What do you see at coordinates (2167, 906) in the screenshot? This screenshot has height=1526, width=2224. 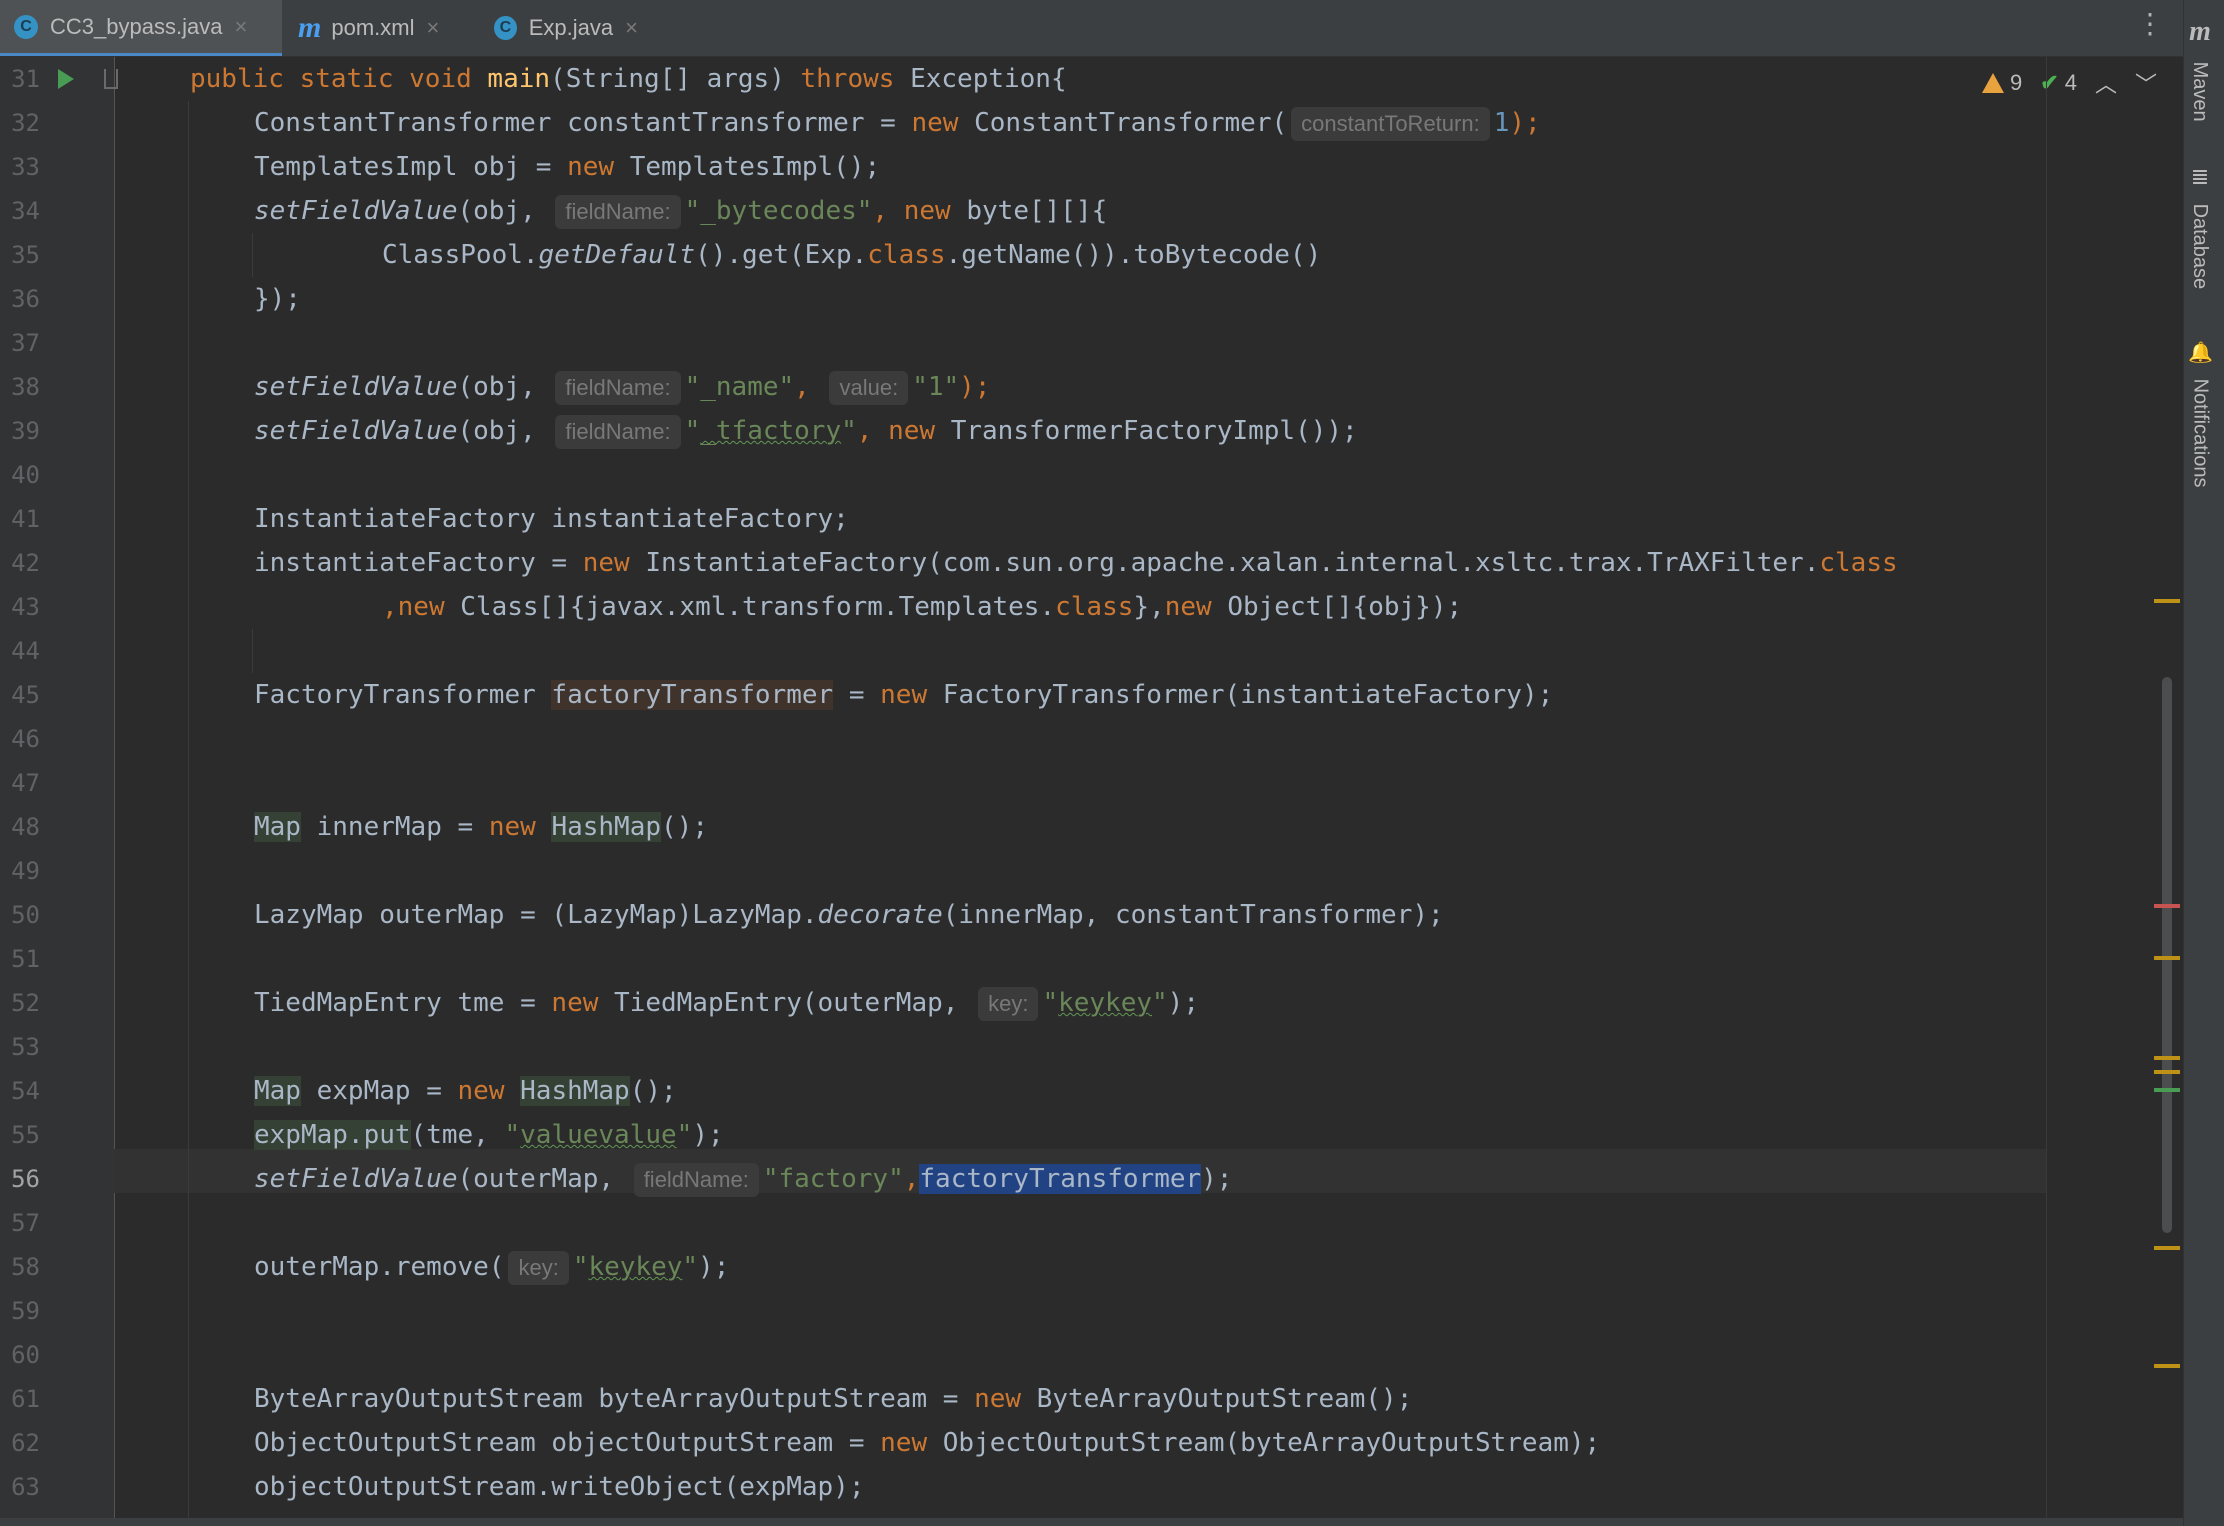 I see `error-marker` at bounding box center [2167, 906].